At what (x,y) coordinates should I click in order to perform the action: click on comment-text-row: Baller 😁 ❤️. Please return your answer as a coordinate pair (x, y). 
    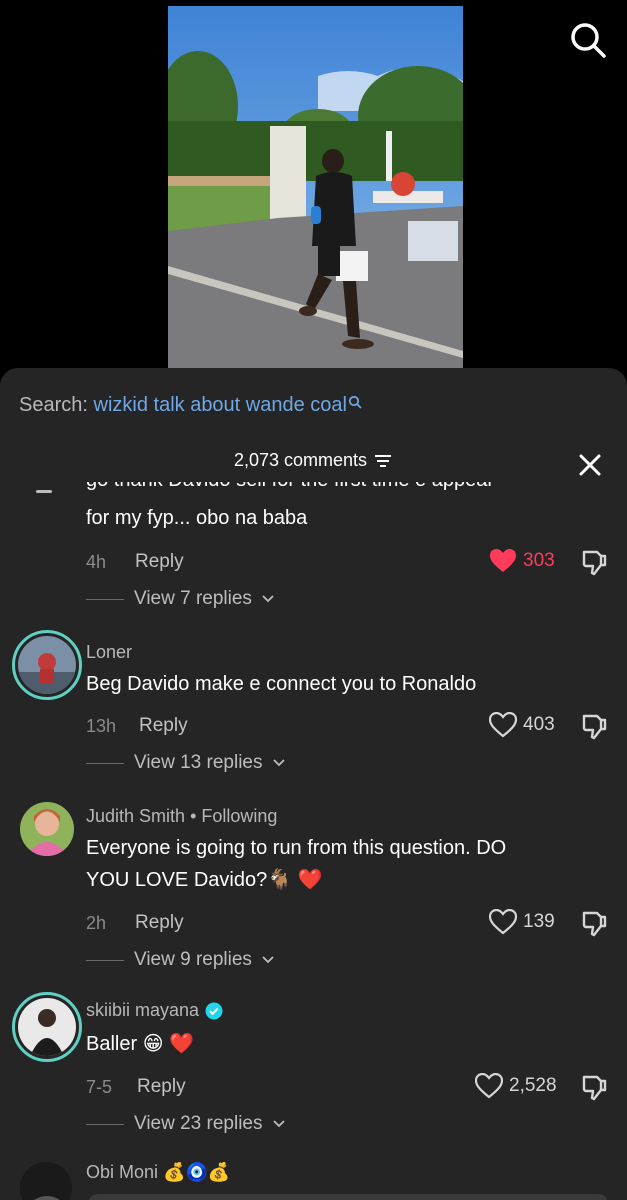
    Looking at the image, I should click on (346, 1044).